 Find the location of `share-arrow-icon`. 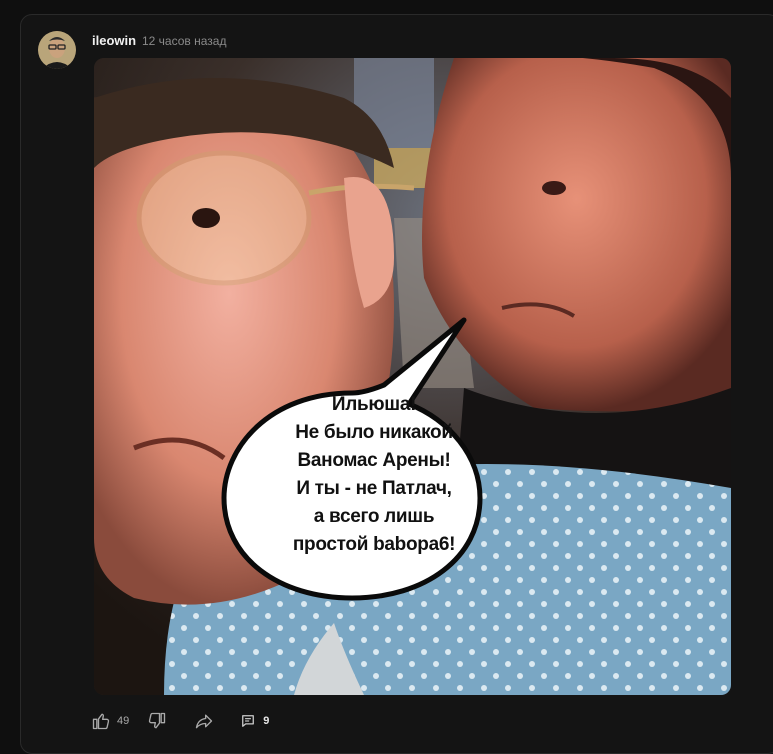

share-arrow-icon is located at coordinates (204, 721).